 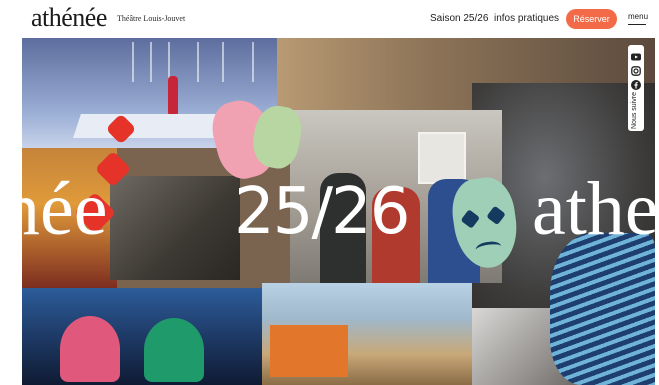 What do you see at coordinates (151, 18) in the screenshot?
I see `site-subtitle: Théâtre Louis-Jouvet` at bounding box center [151, 18].